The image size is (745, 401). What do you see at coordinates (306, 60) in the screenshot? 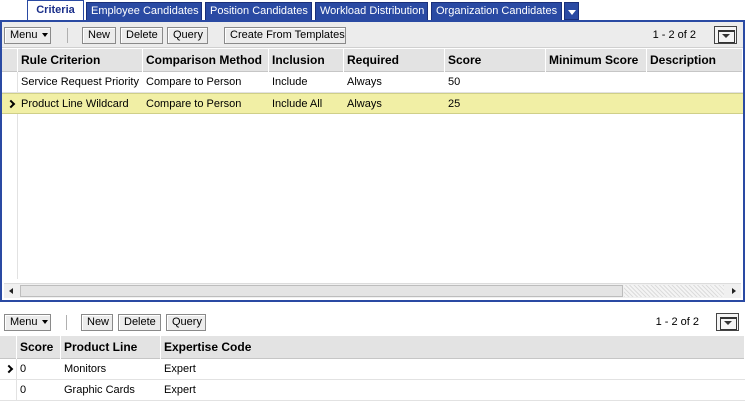
I see `column-header-inclusion: Inclusion` at bounding box center [306, 60].